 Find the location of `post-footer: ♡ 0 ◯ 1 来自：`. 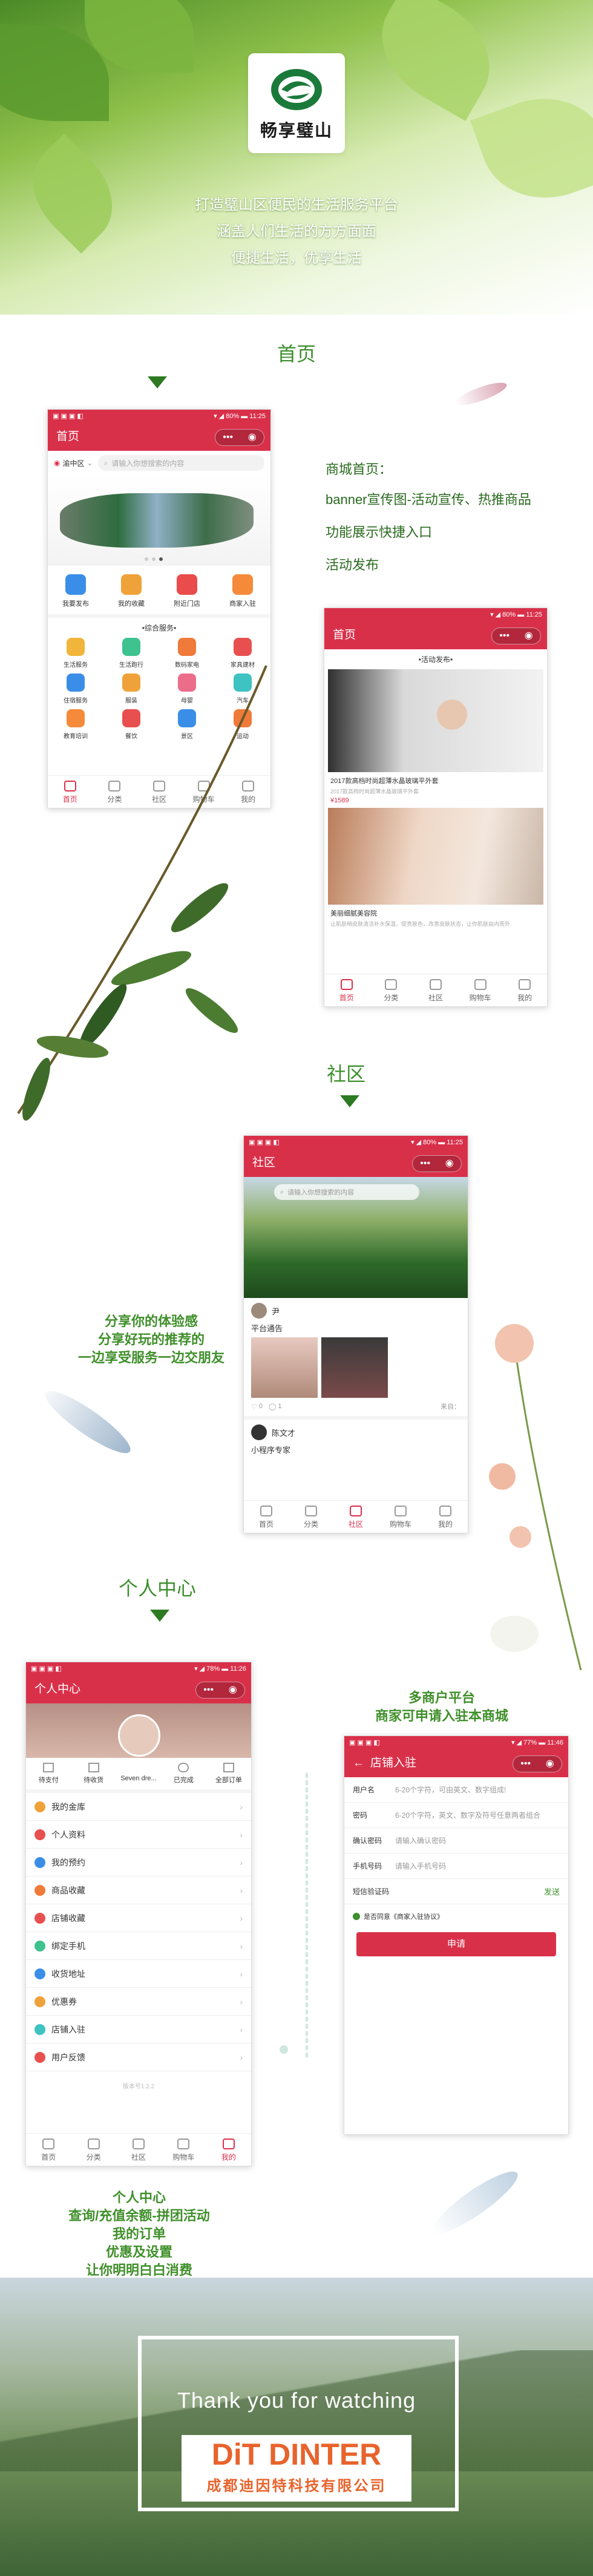

post-footer: ♡ 0 ◯ 1 来自： is located at coordinates (356, 1406).